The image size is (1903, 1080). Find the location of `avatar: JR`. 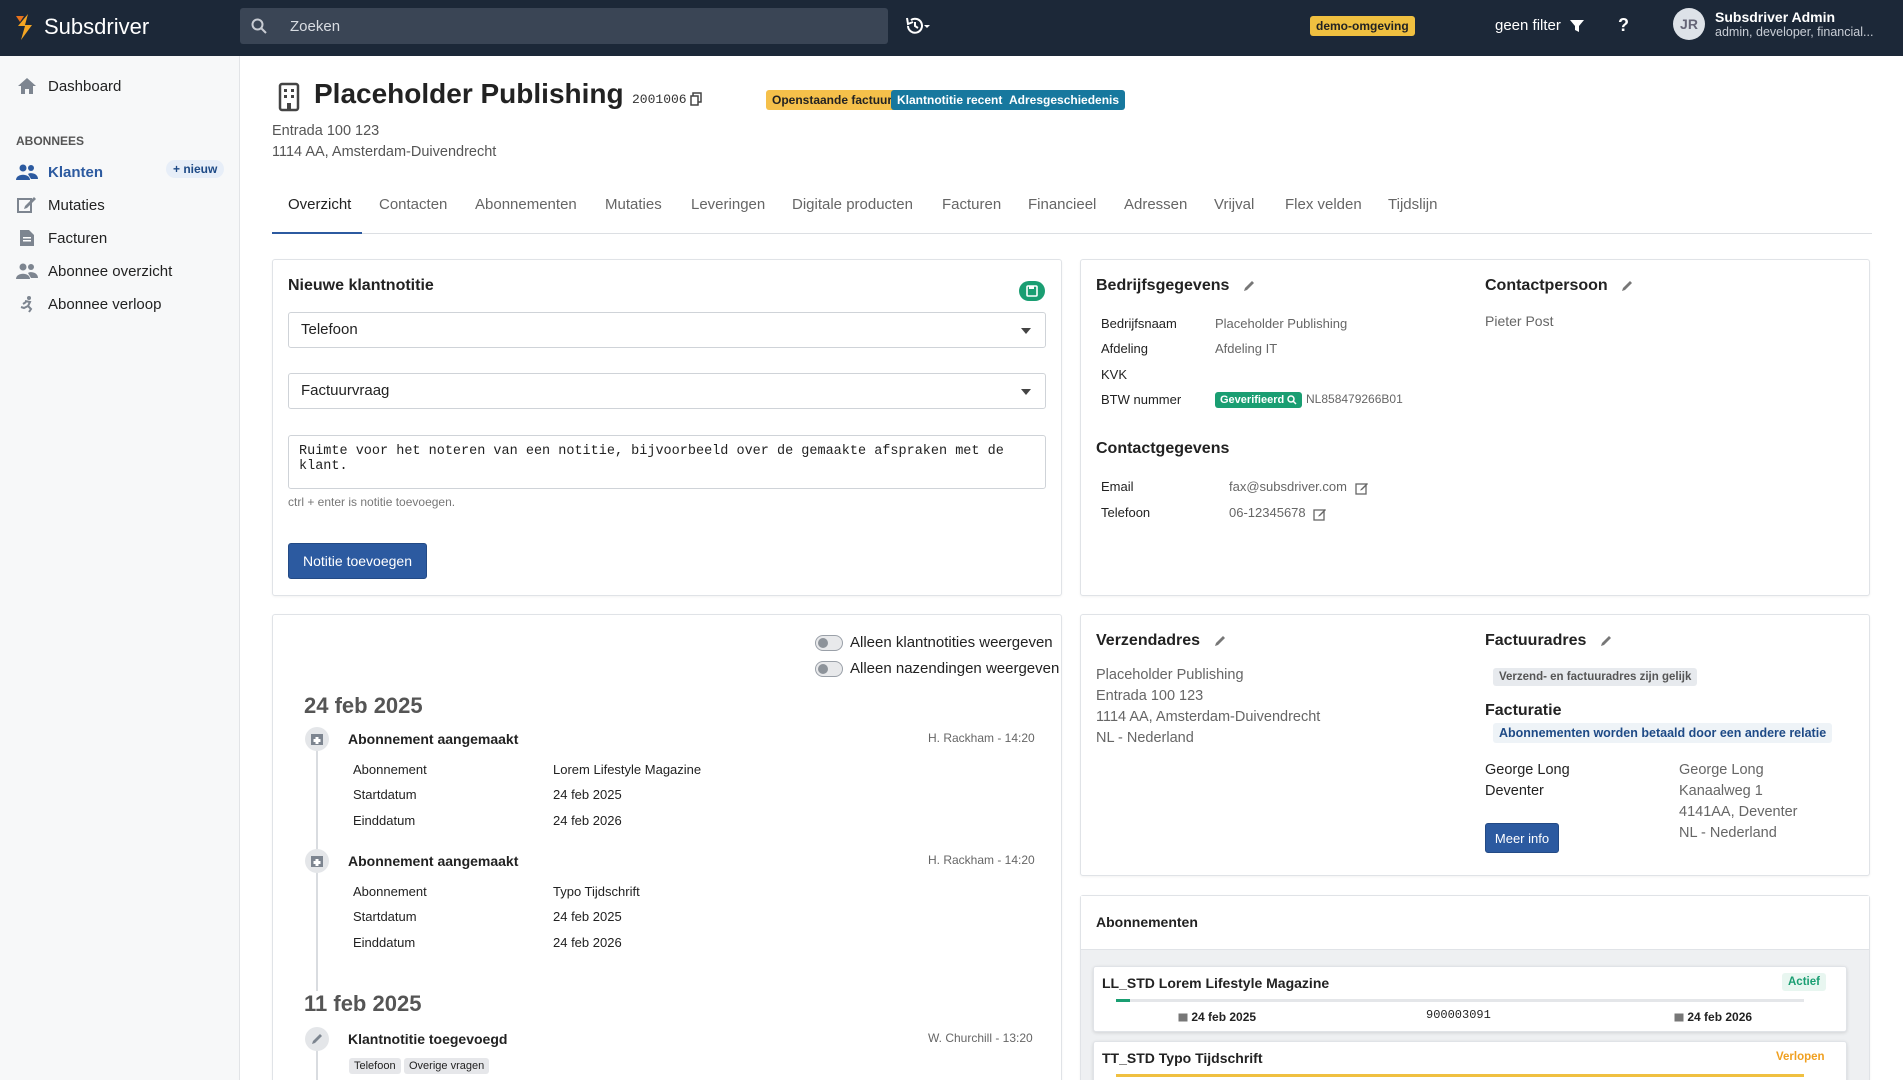

avatar: JR is located at coordinates (1689, 24).